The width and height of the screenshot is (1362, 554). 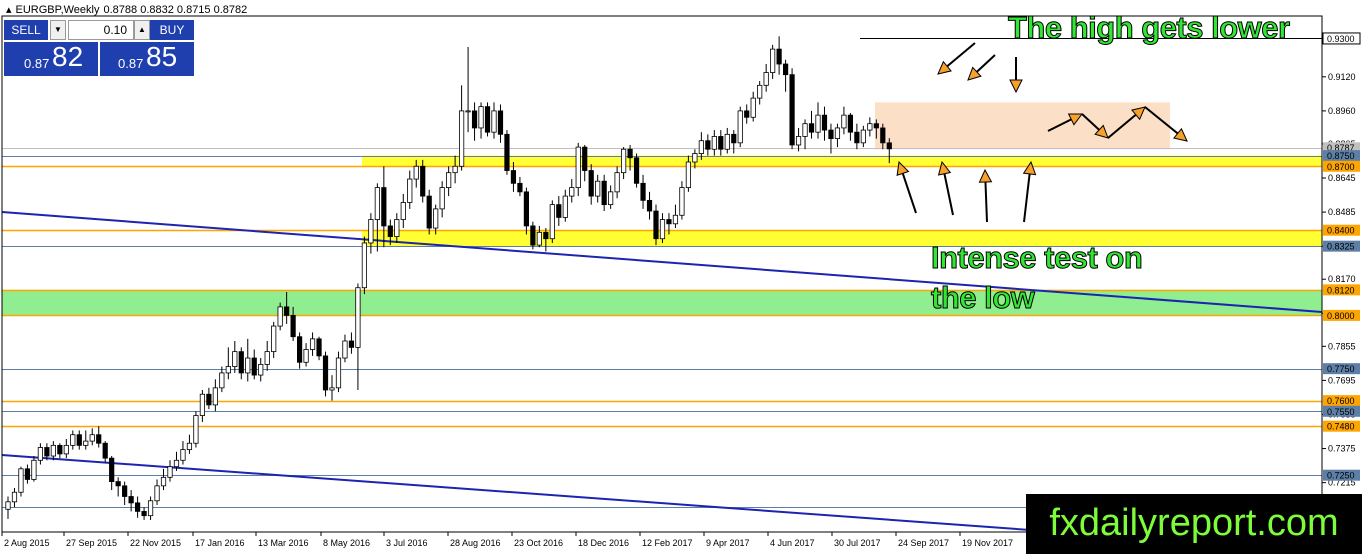 I want to click on arrow-shaft, so click(x=961, y=55).